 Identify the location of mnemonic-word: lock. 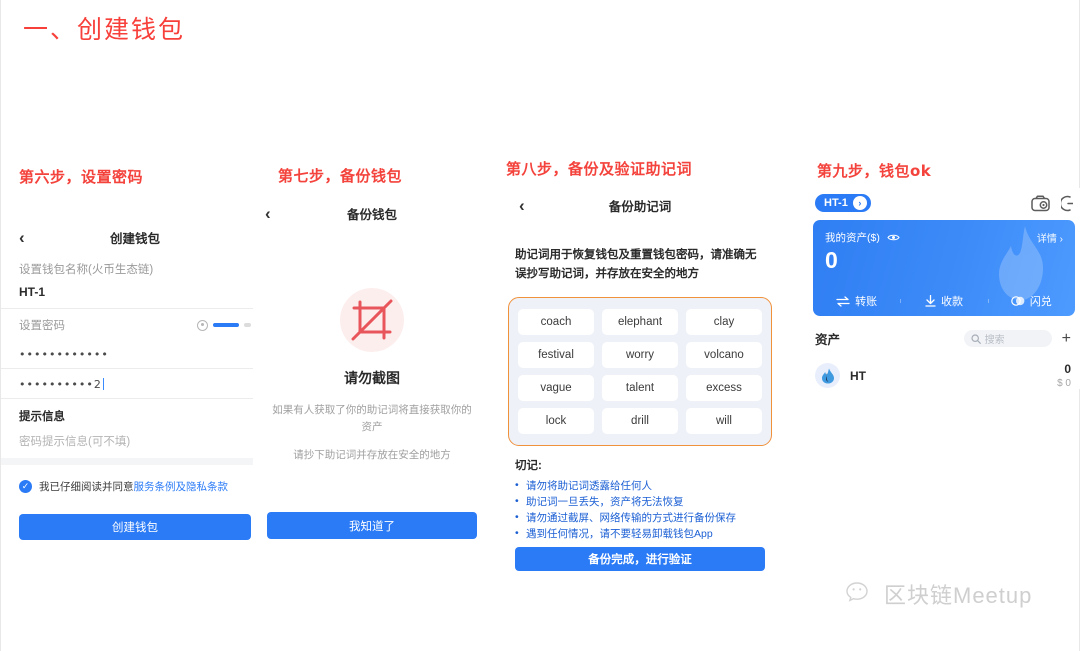
(556, 421).